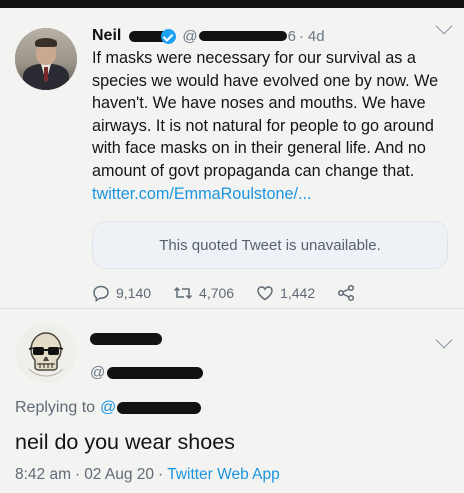 The image size is (464, 493). What do you see at coordinates (316, 36) in the screenshot?
I see `tweet-time: 4d` at bounding box center [316, 36].